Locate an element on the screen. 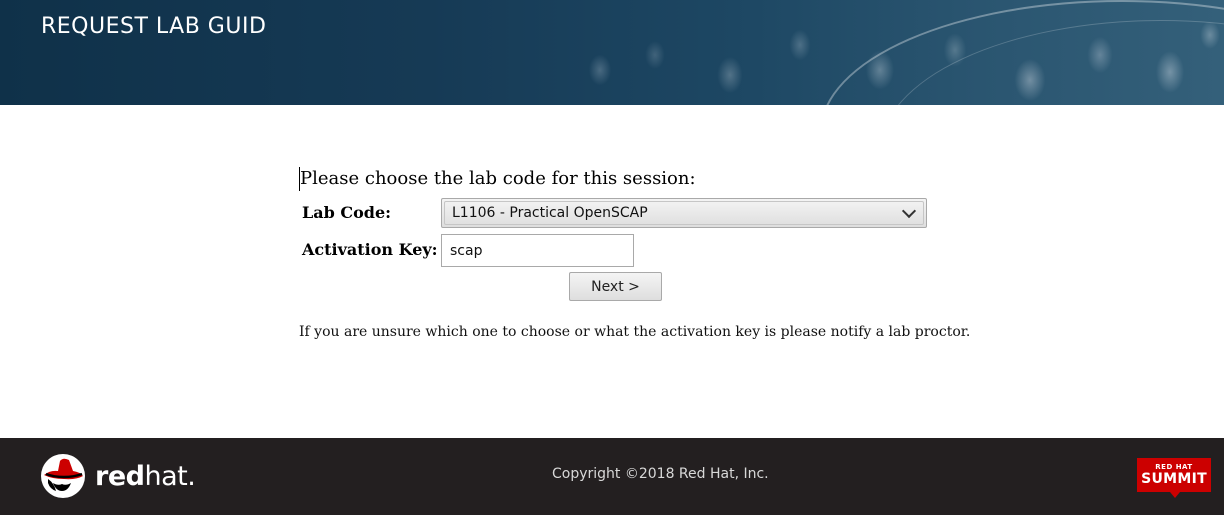  red-hat-logo: redhat. is located at coordinates (118, 476).